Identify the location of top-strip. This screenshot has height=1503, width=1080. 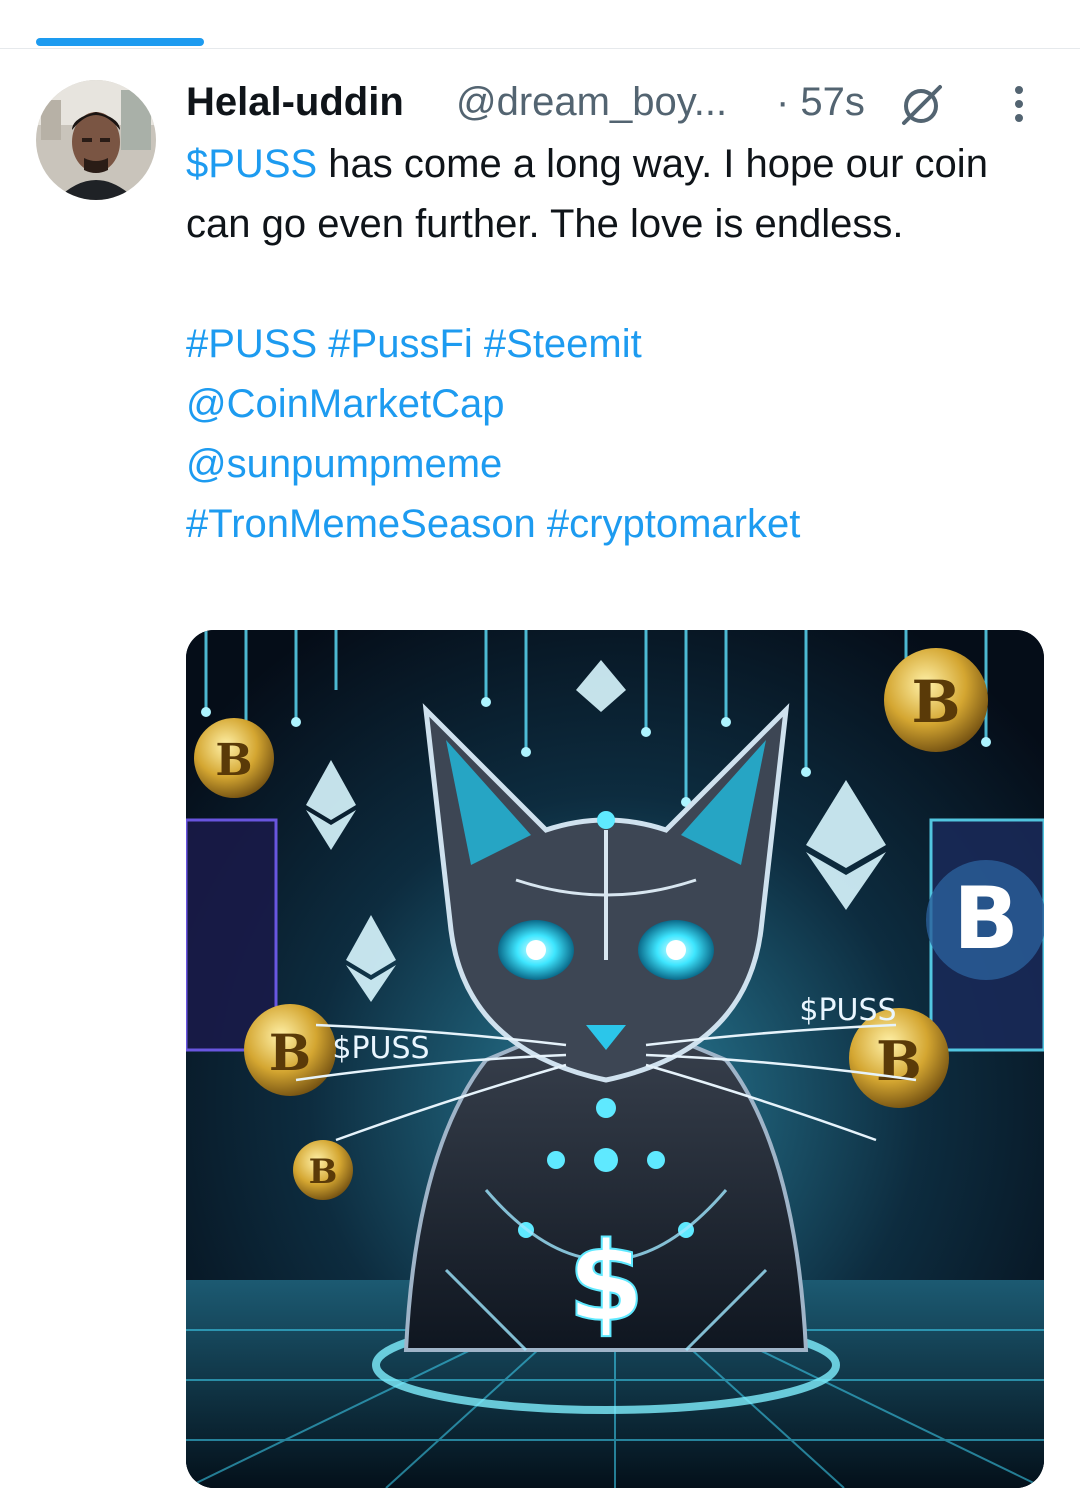
(540, 25).